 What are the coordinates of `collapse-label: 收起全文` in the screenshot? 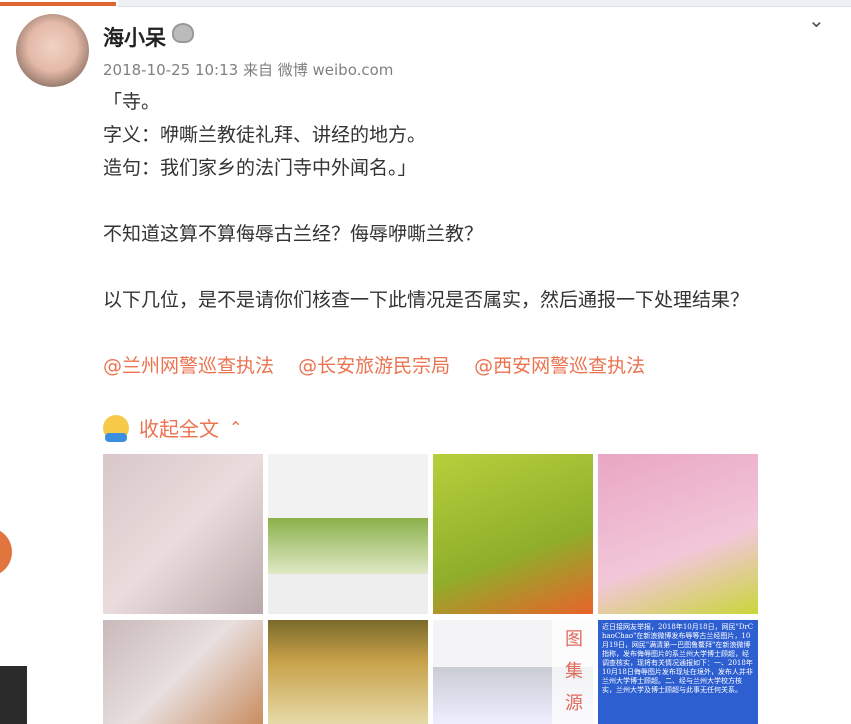 It's located at (179, 429).